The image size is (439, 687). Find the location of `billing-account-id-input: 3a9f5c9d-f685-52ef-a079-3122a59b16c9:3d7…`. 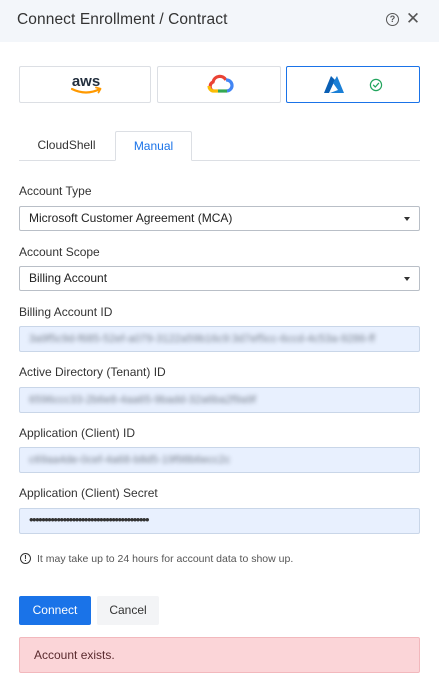

billing-account-id-input: 3a9f5c9d-f685-52ef-a079-3122a59b16c9:3d7… is located at coordinates (219, 339).